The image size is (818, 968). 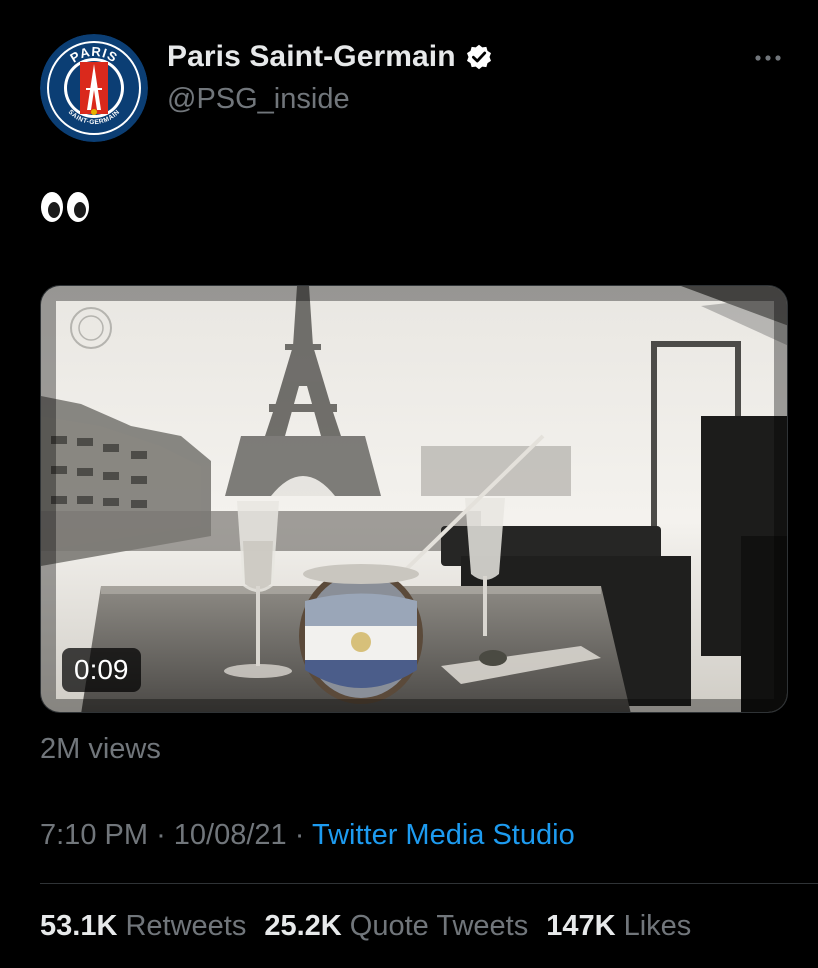 I want to click on verified-badge-icon, so click(x=479, y=57).